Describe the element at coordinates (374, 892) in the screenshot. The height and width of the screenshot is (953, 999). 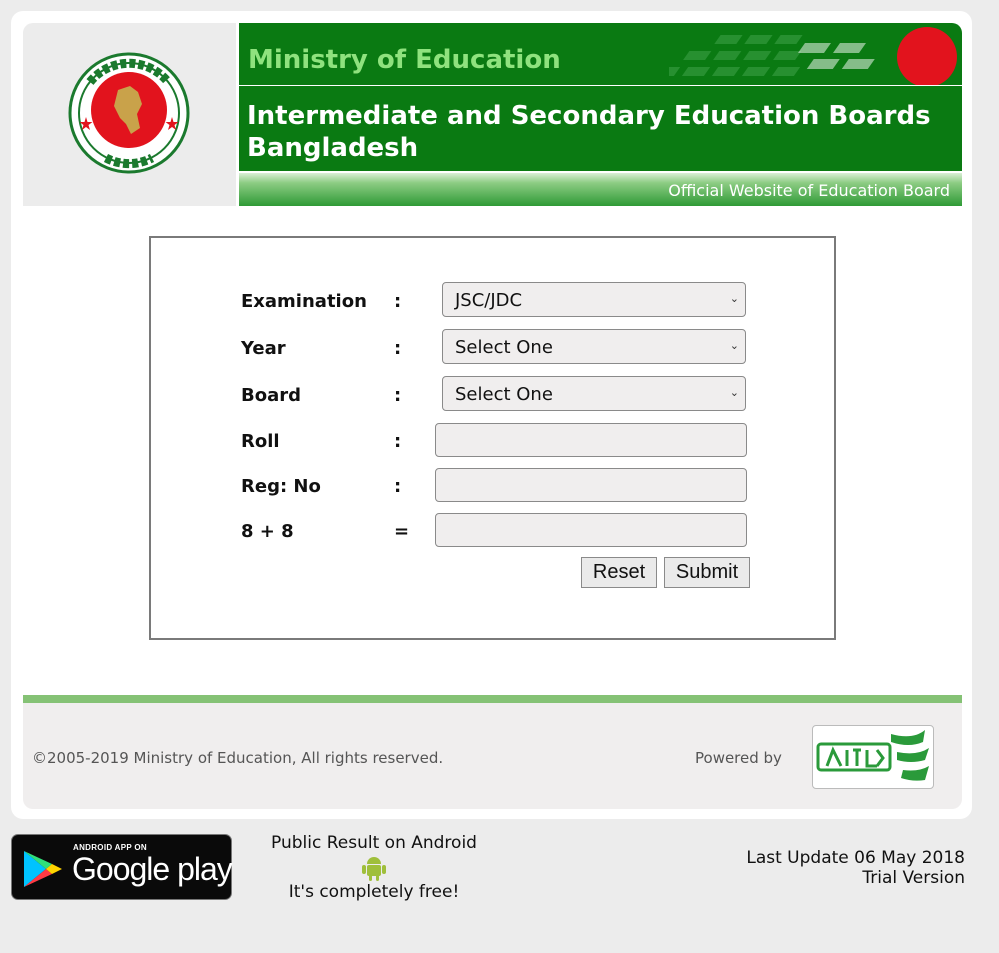
I see `android-promo-line2: It's completely free!` at that location.